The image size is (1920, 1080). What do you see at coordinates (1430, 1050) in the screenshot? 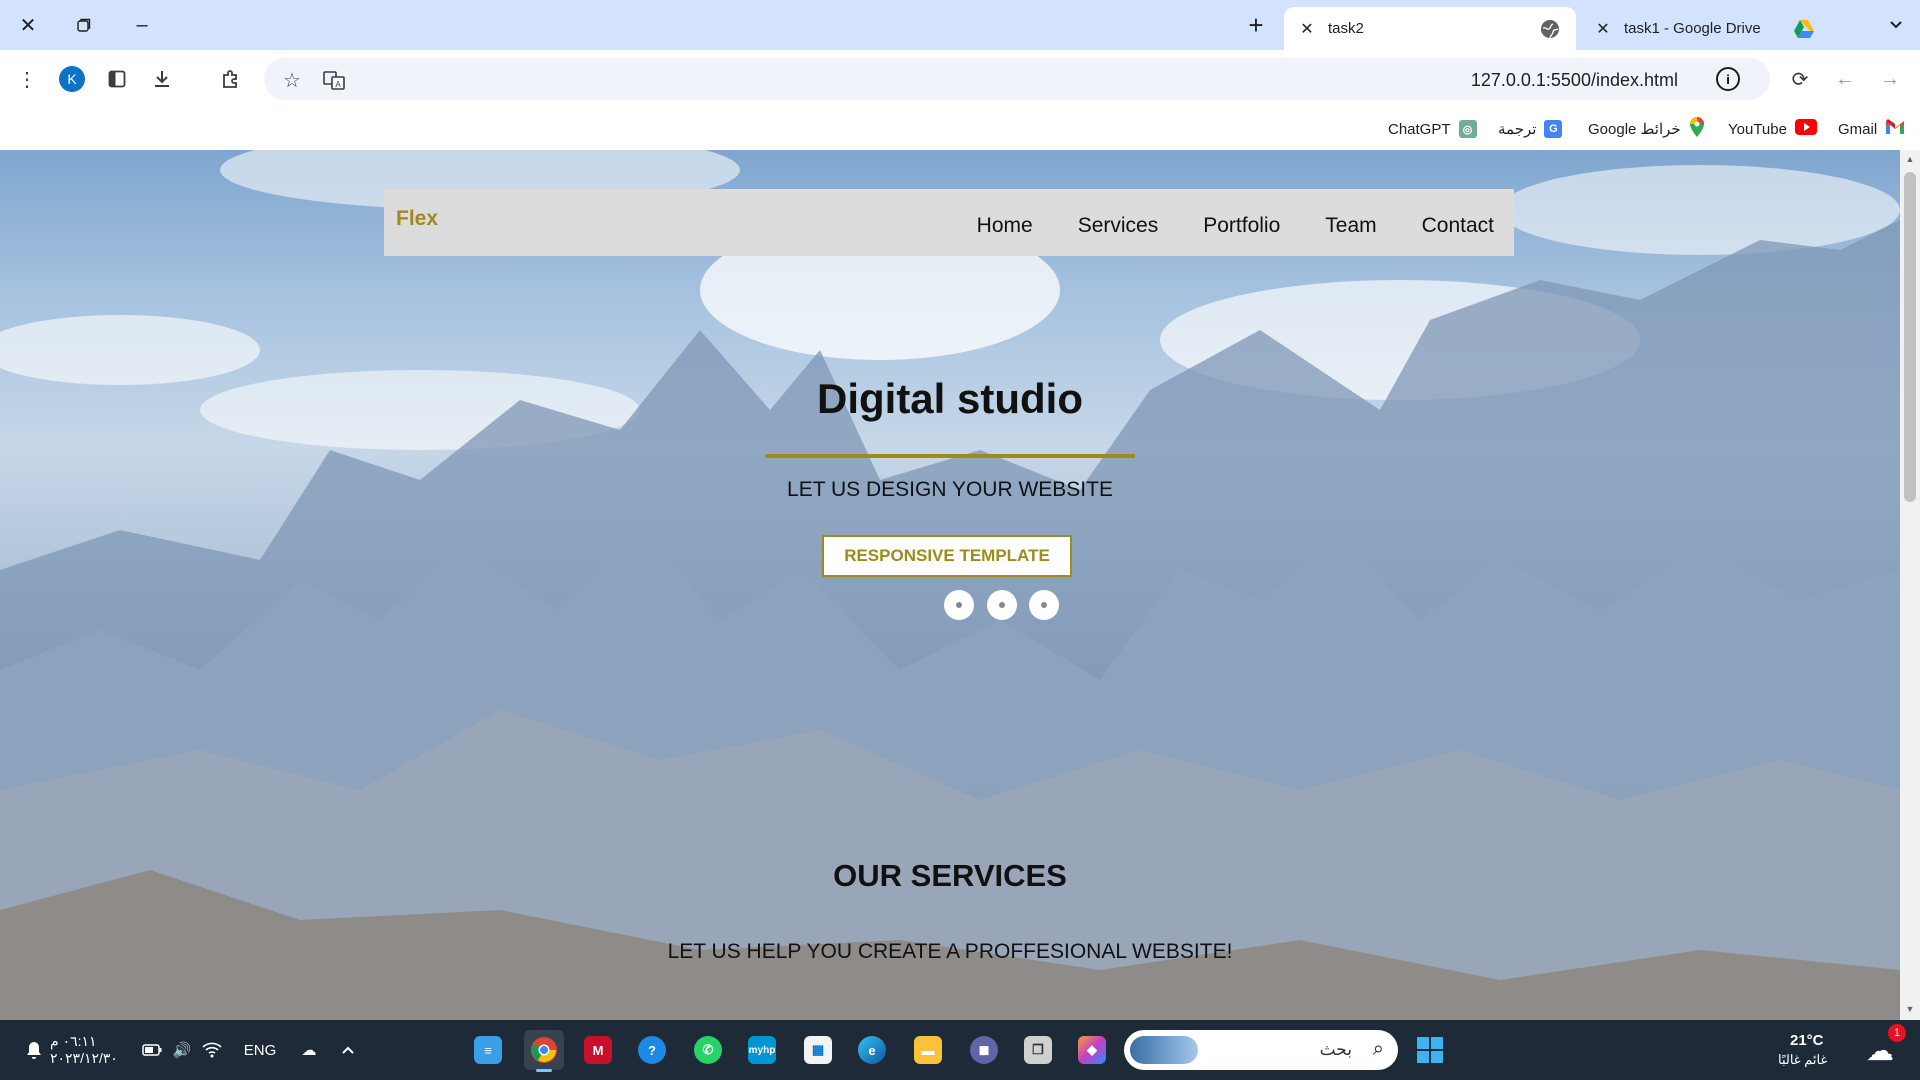
I see `windows-start-icon` at bounding box center [1430, 1050].